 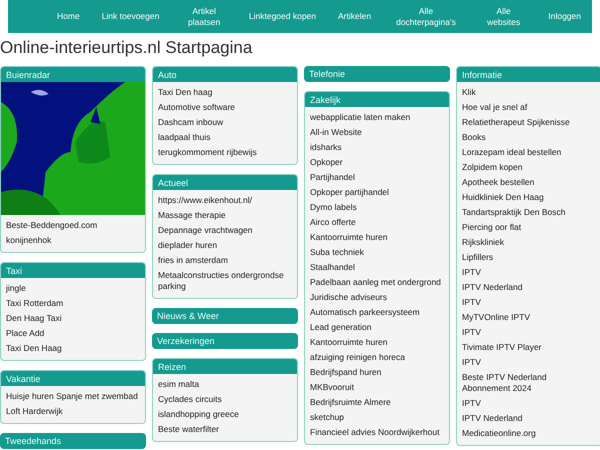 I want to click on link-item: Huidkliniek Den Haag, so click(x=529, y=197).